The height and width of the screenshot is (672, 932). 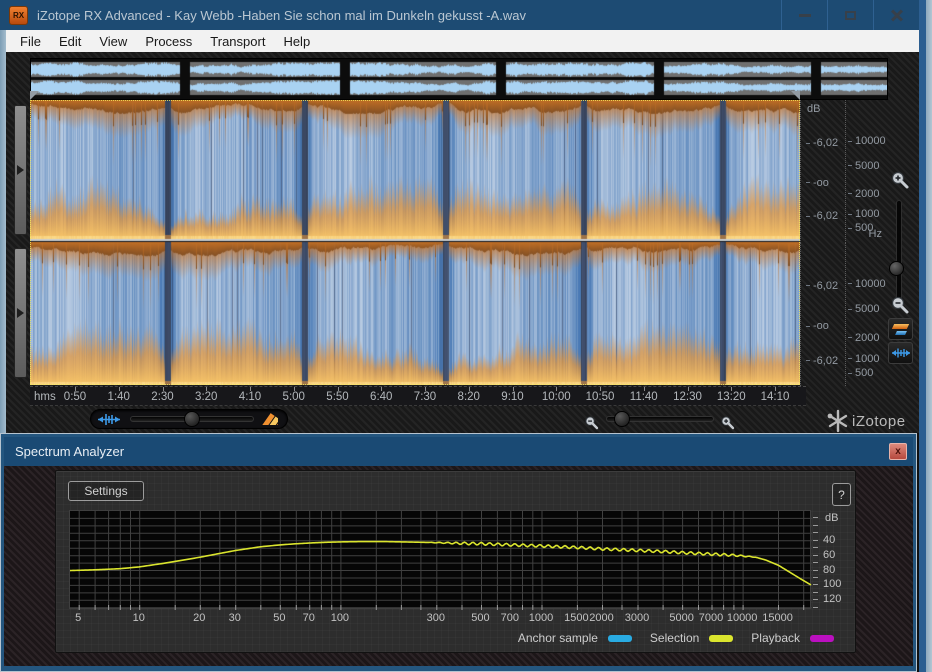 What do you see at coordinates (900, 305) in the screenshot?
I see `zoom-out-icon` at bounding box center [900, 305].